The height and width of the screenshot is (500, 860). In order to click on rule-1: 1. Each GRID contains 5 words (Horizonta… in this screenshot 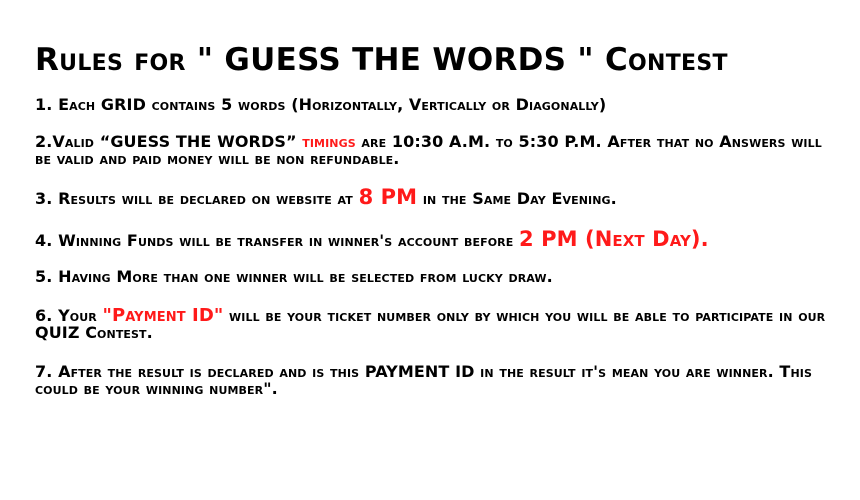, I will do `click(435, 104)`.